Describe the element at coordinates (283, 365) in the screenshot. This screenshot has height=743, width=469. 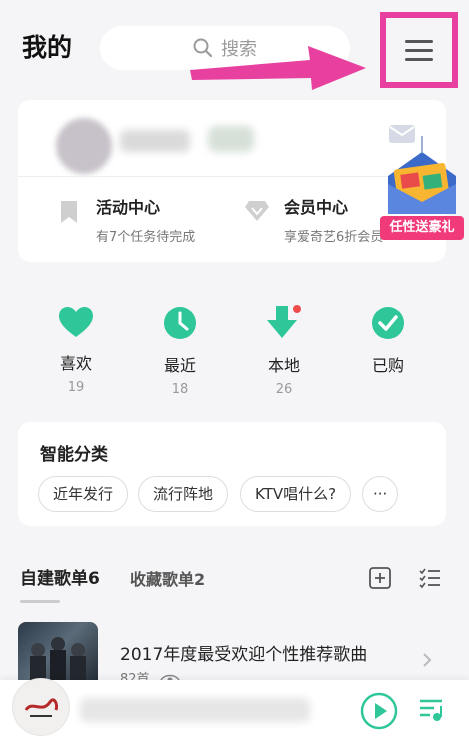
I see `local-label: 本地` at that location.